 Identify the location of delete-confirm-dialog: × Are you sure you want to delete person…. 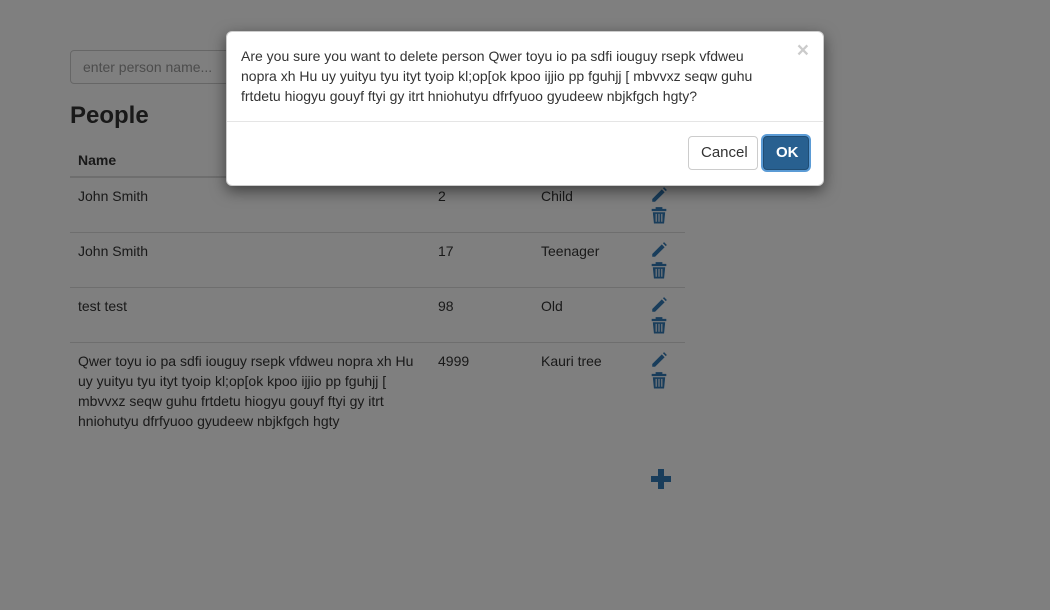
(525, 108).